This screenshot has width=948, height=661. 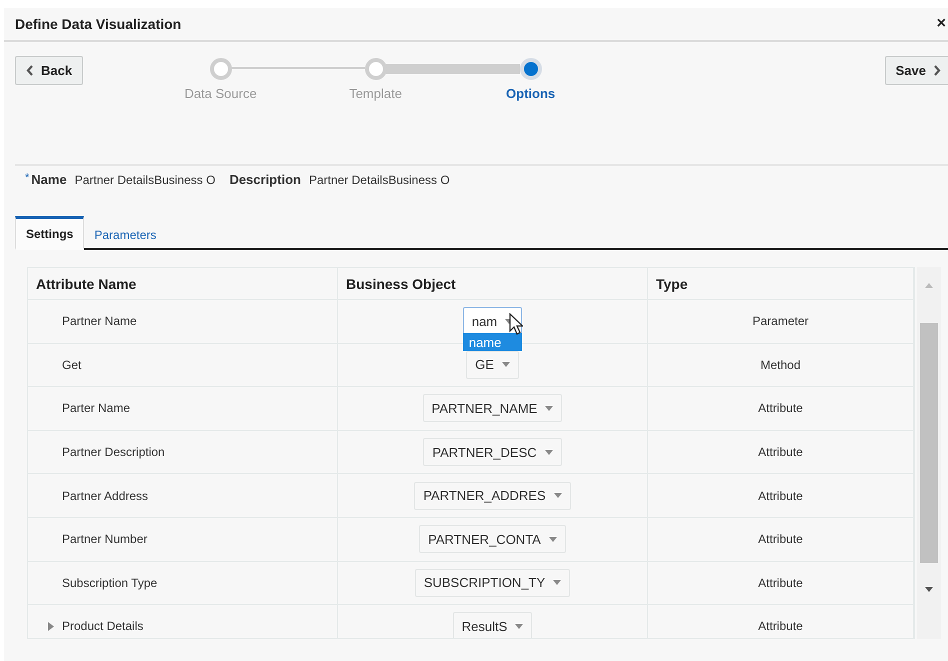 What do you see at coordinates (781, 365) in the screenshot?
I see `table-cell: Method` at bounding box center [781, 365].